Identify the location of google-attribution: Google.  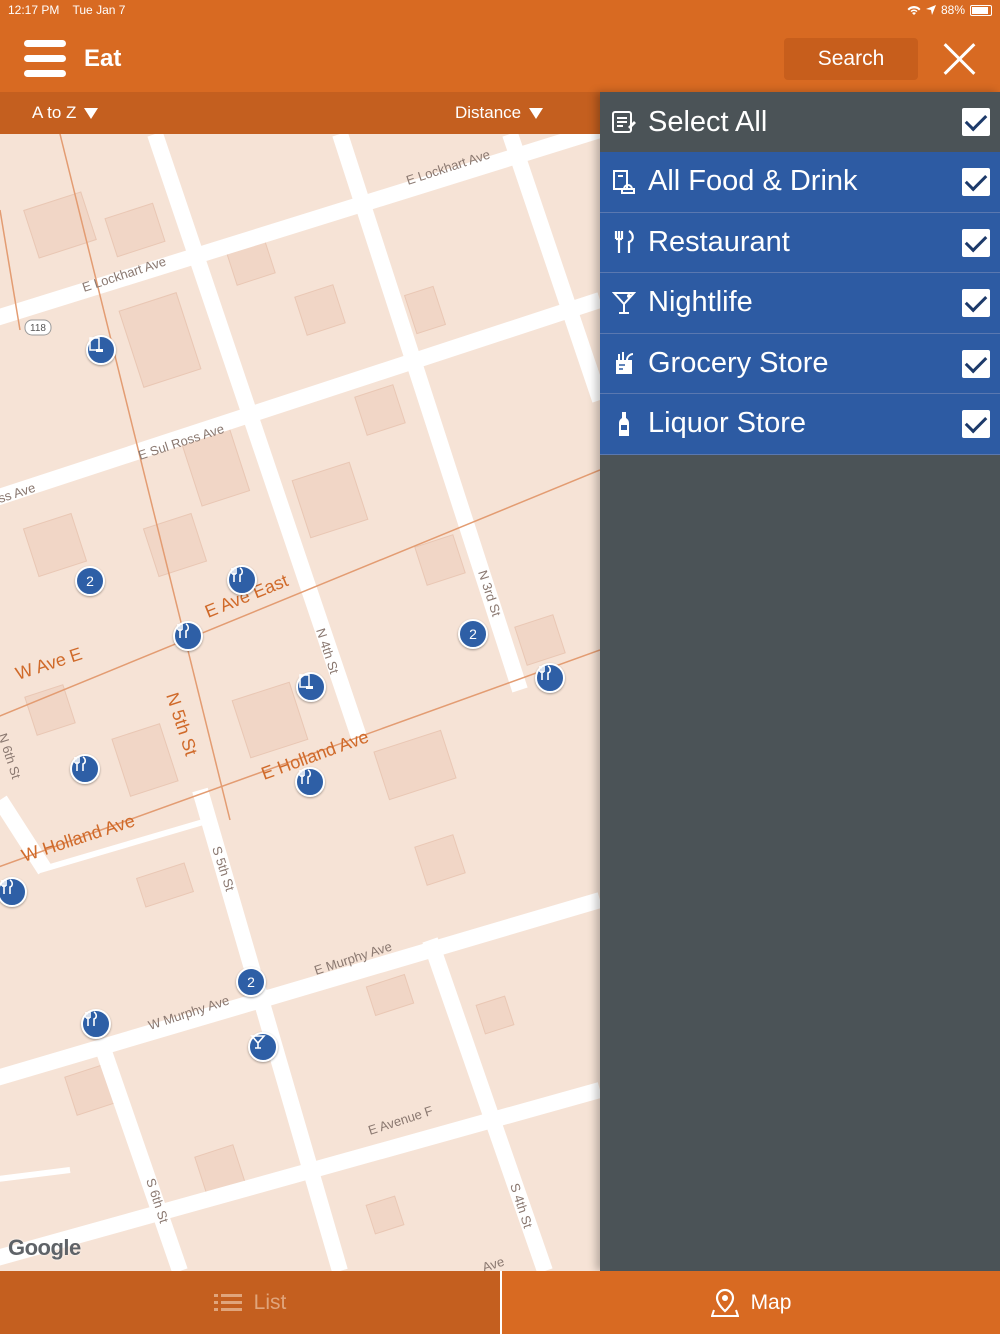
(44, 1247).